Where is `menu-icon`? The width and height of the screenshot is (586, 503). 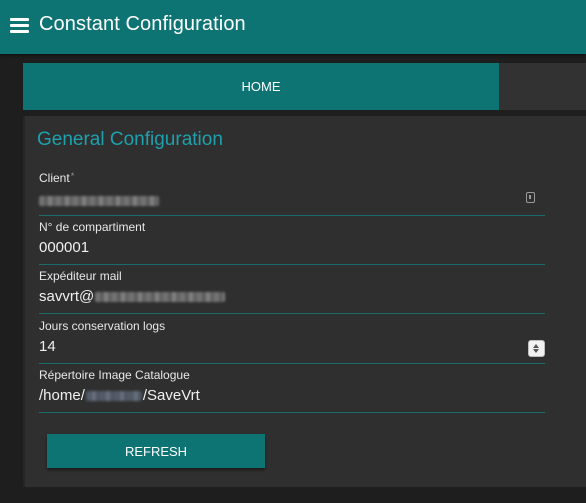
menu-icon is located at coordinates (19, 26).